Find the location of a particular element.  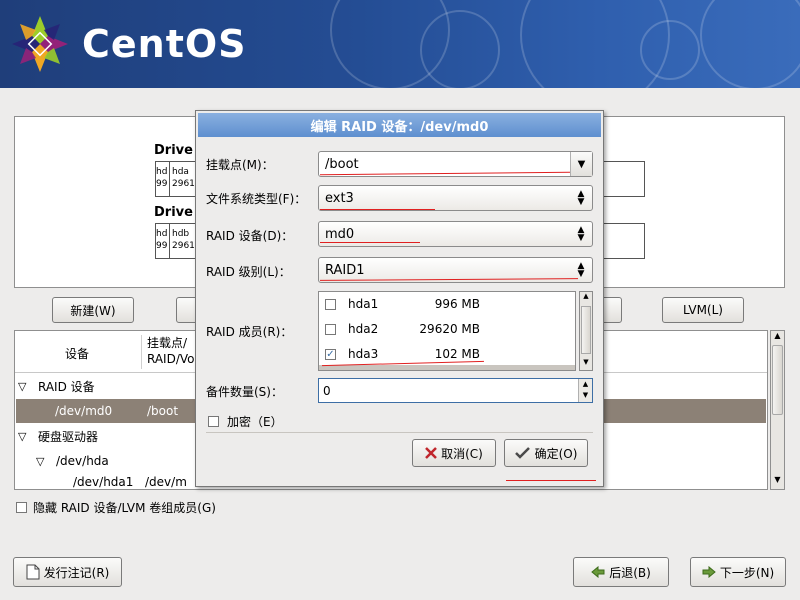

list-item: ✓ hda3 102 MB is located at coordinates (402, 354).